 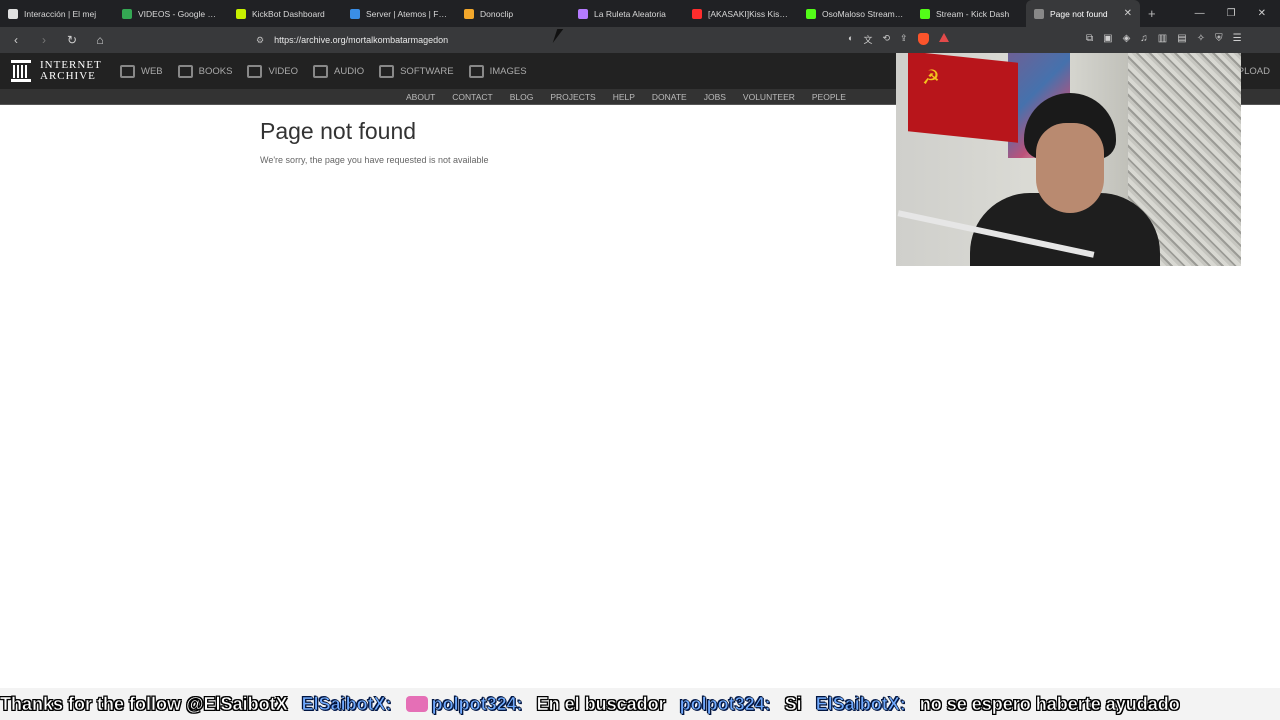 What do you see at coordinates (1219, 38) in the screenshot?
I see `shield-icon: ⛨` at bounding box center [1219, 38].